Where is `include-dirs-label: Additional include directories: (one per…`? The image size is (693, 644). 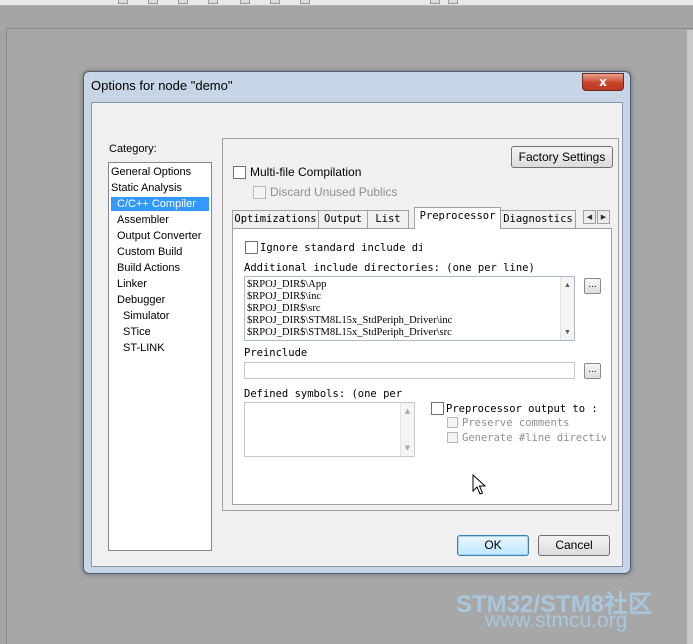
include-dirs-label: Additional include directories: (one per… is located at coordinates (389, 268).